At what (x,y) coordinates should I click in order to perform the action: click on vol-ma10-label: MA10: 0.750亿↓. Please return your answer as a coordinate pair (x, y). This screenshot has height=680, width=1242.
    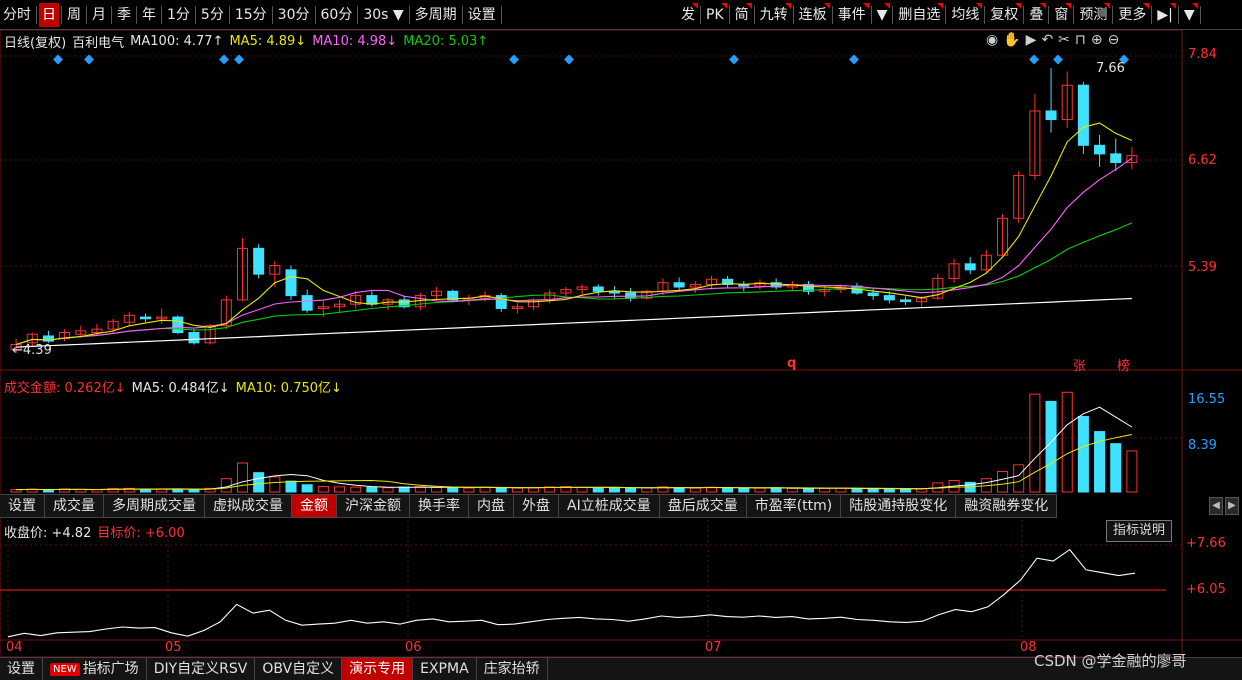
    Looking at the image, I should click on (288, 388).